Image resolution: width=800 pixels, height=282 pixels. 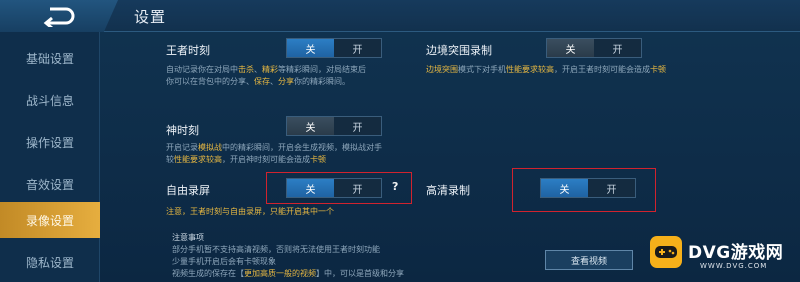 I want to click on sidebar: 基础设置 战斗信息 操作设置 音效设置 录像设置 隐私设置, so click(x=50, y=157).